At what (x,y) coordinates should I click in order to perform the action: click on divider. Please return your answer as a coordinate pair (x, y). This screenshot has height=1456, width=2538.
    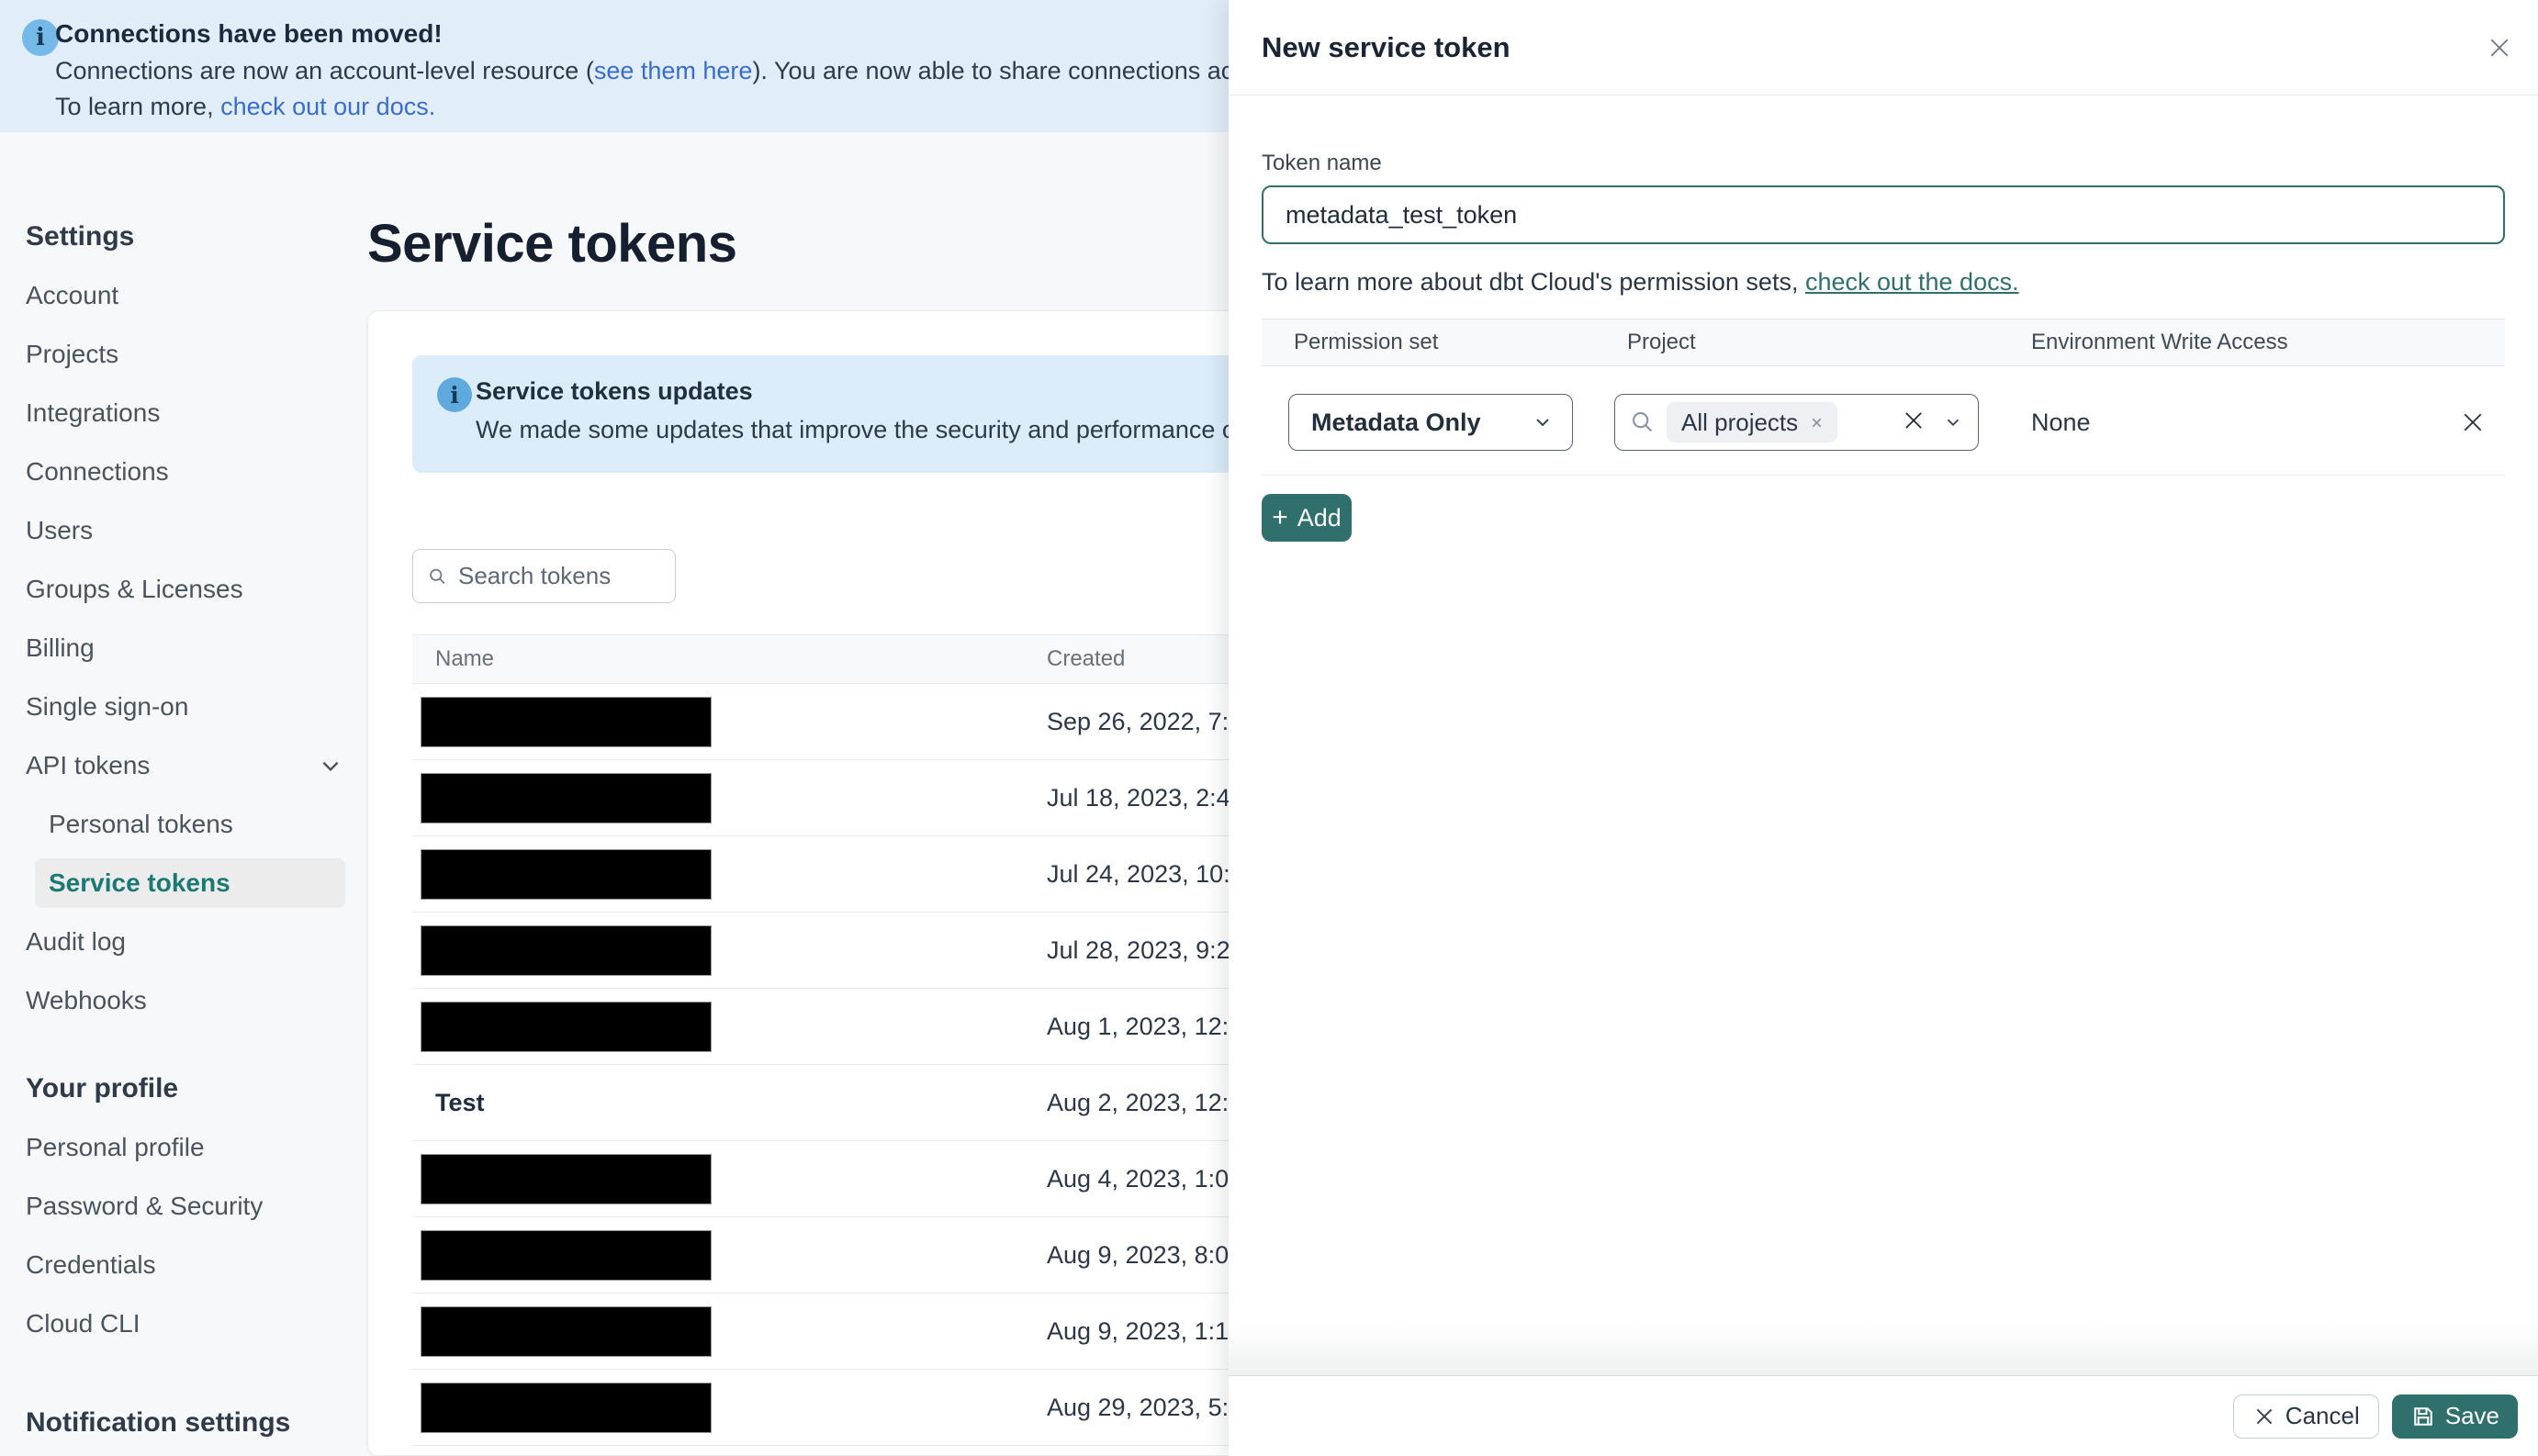
    Looking at the image, I should click on (1883, 475).